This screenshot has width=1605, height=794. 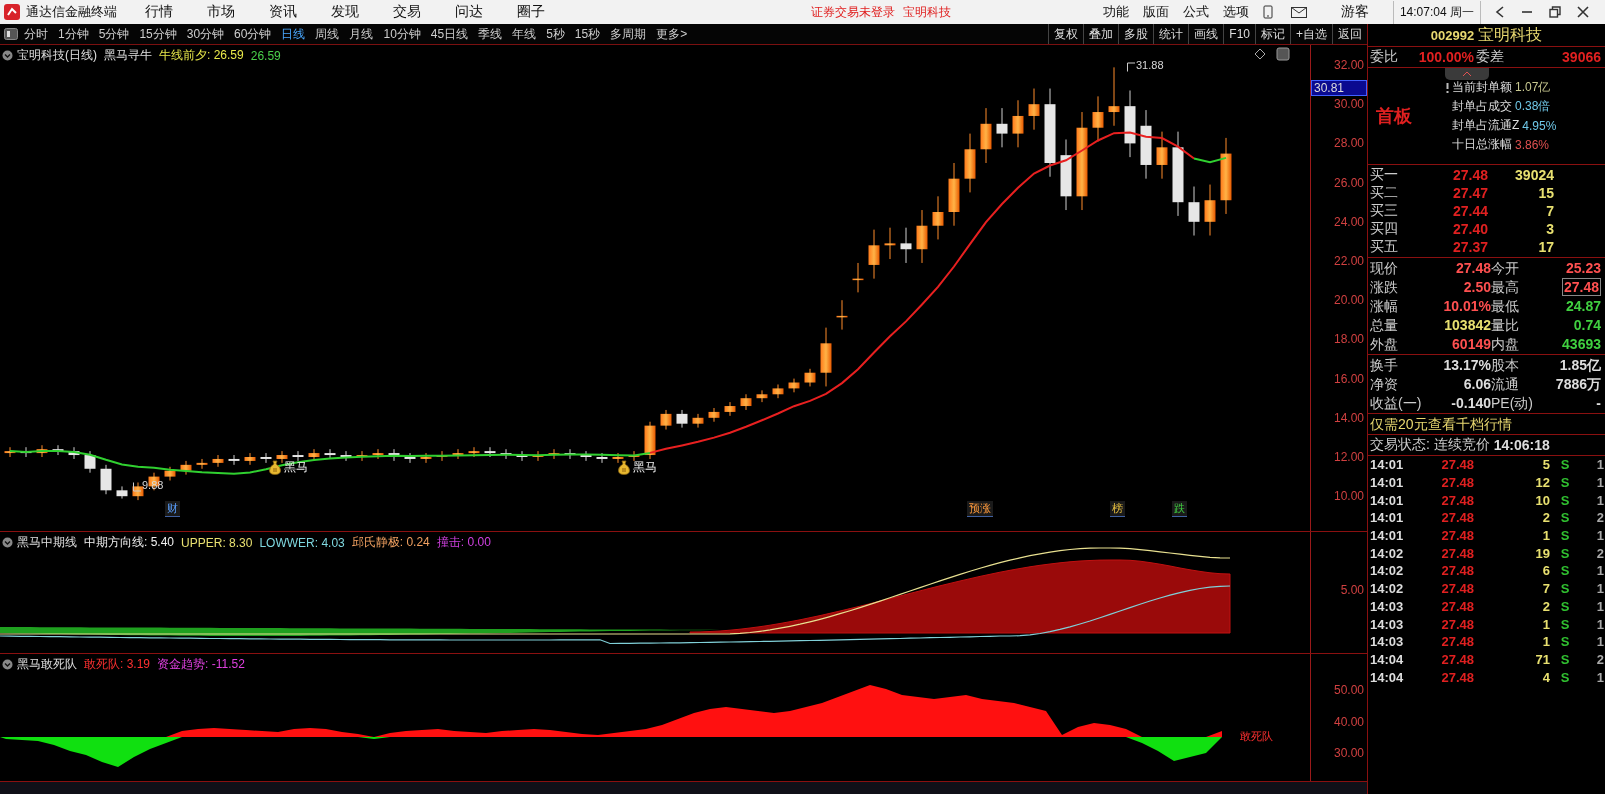 I want to click on period-tab: 多周期, so click(x=628, y=34).